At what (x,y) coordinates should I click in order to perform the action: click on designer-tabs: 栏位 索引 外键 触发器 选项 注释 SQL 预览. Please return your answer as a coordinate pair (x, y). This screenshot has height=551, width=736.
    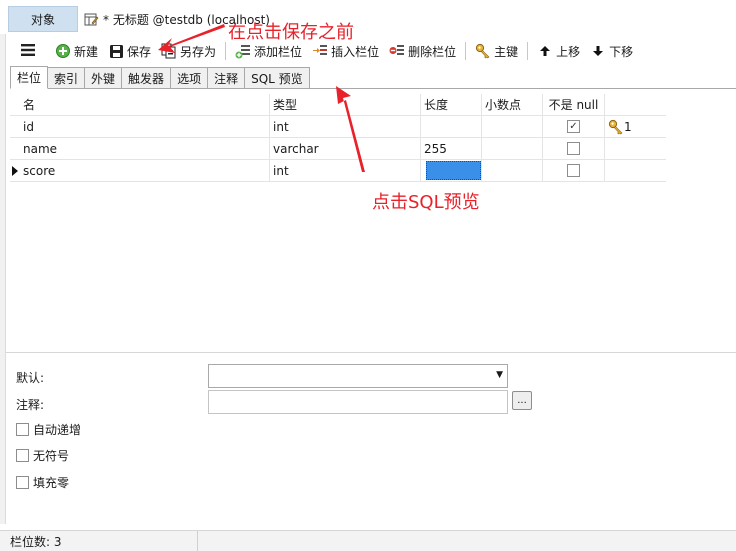
    Looking at the image, I should click on (373, 77).